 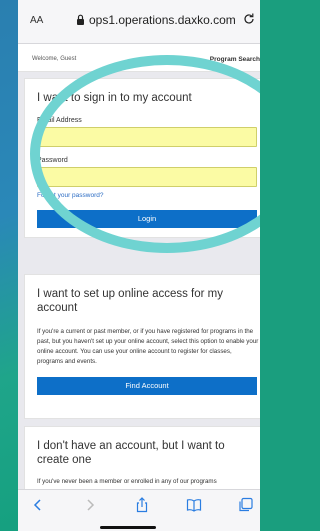 I want to click on forgot-password-link: Forgot your password?, so click(x=70, y=195).